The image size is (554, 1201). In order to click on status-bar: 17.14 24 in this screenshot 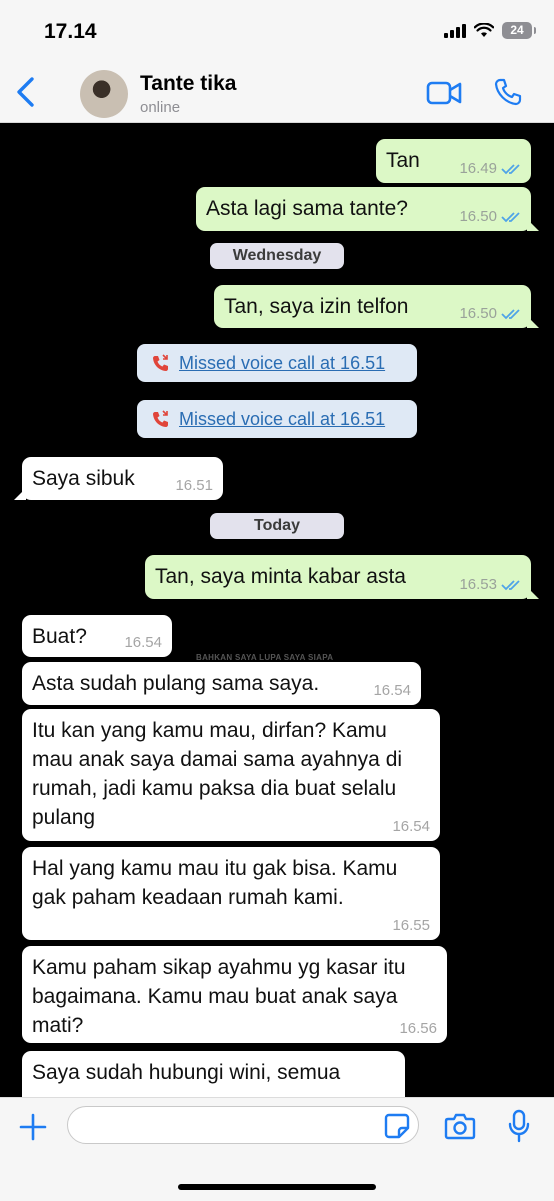, I will do `click(277, 31)`.